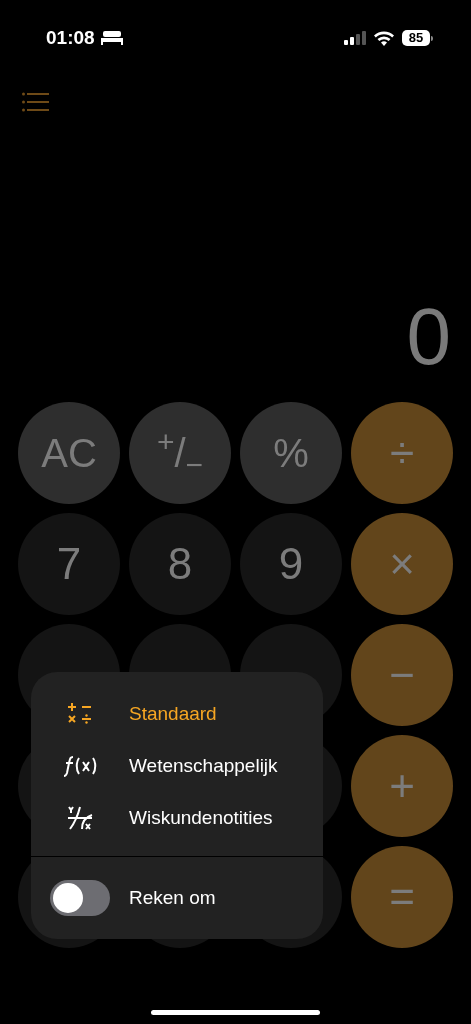 The height and width of the screenshot is (1024, 471). What do you see at coordinates (172, 897) in the screenshot?
I see `toggle-label: Reken om` at bounding box center [172, 897].